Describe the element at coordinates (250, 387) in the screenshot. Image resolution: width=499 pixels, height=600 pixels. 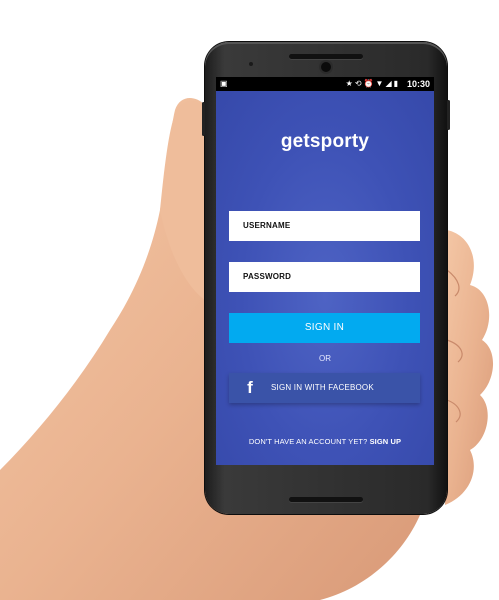
I see `facebook-icon: f` at that location.